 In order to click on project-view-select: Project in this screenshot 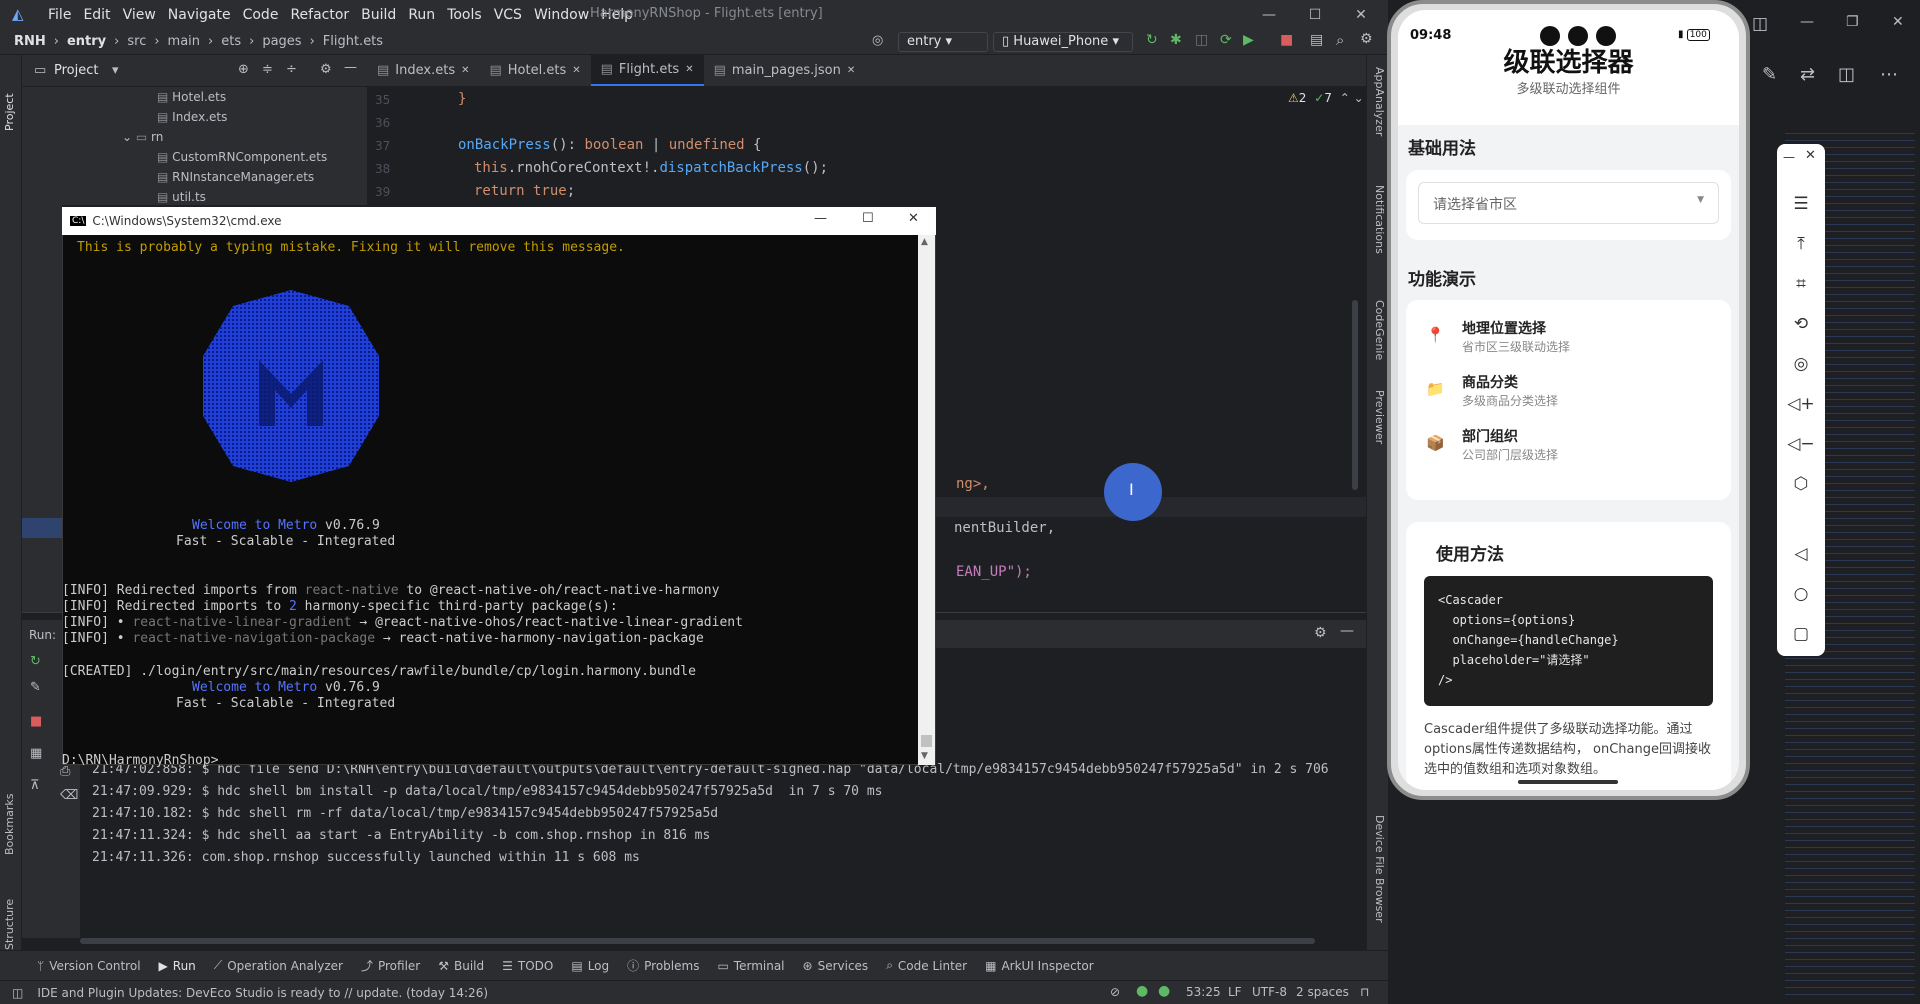, I will do `click(76, 70)`.